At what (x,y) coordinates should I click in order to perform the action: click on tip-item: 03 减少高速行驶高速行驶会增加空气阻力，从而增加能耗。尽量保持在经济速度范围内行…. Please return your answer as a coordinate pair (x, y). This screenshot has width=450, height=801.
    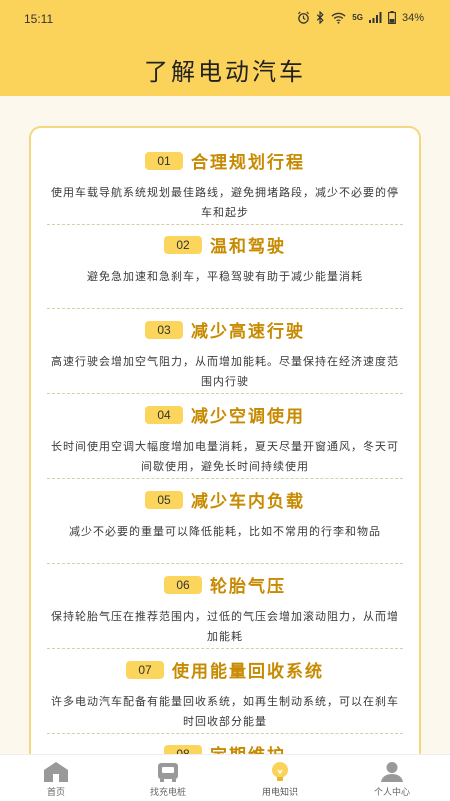
    Looking at the image, I should click on (225, 354).